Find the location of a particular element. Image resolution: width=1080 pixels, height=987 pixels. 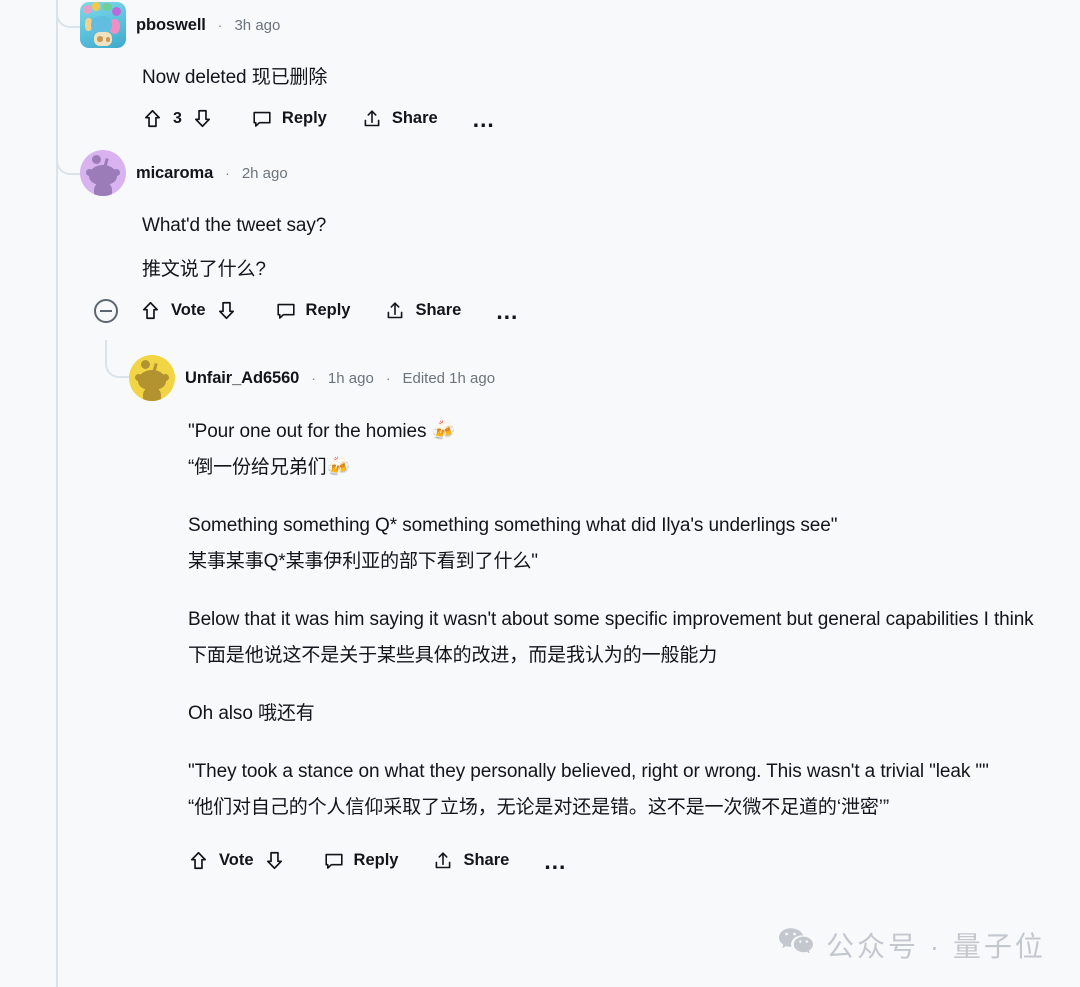

vote-count: 3 is located at coordinates (177, 118).